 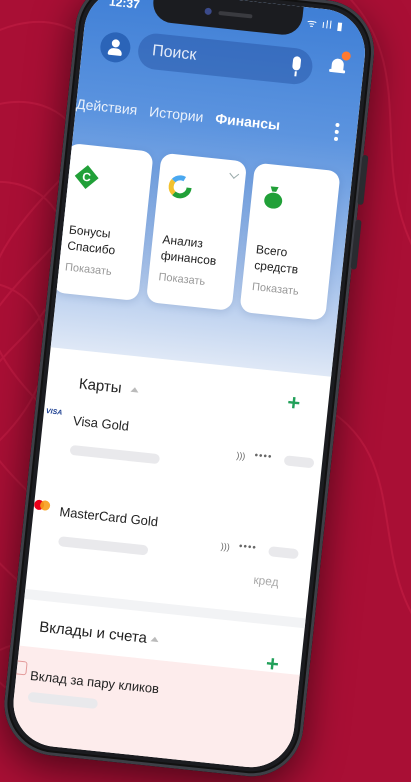 I want to click on mastercard-logo, so click(x=42, y=505).